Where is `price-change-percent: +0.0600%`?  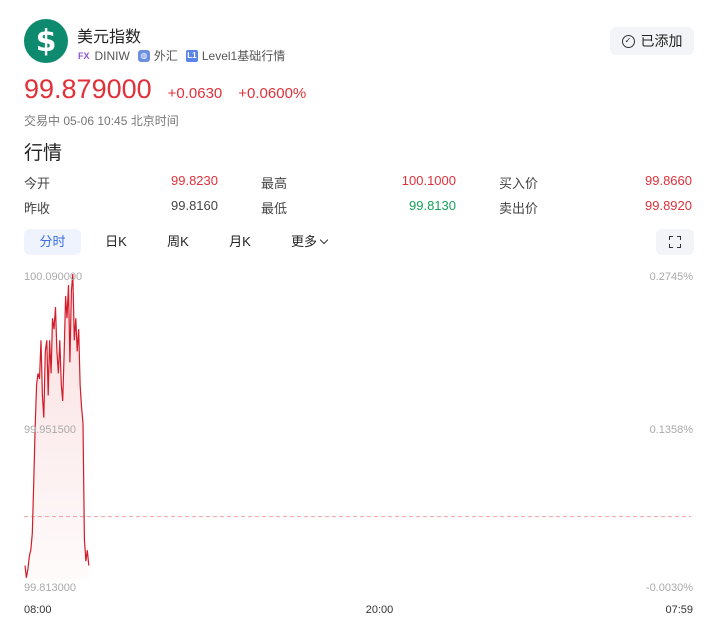
price-change-percent: +0.0600% is located at coordinates (272, 93).